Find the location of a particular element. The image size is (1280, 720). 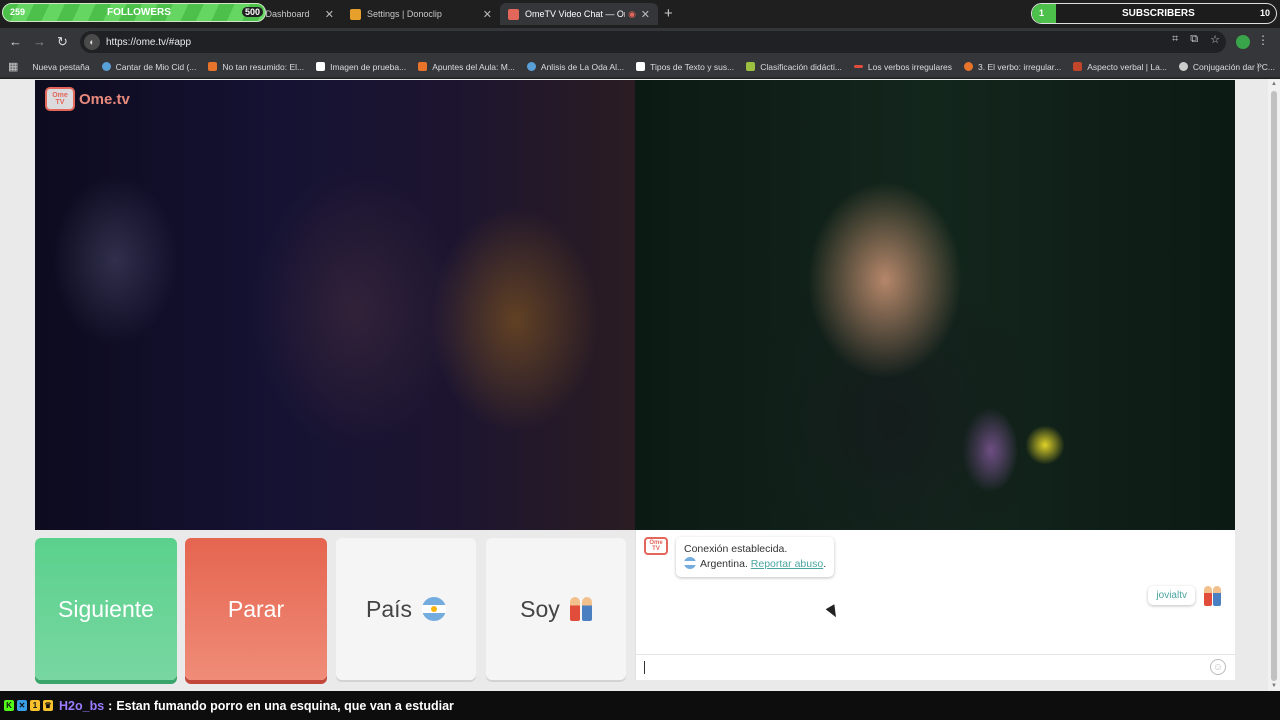

reload-icon: ↻ is located at coordinates (62, 42).